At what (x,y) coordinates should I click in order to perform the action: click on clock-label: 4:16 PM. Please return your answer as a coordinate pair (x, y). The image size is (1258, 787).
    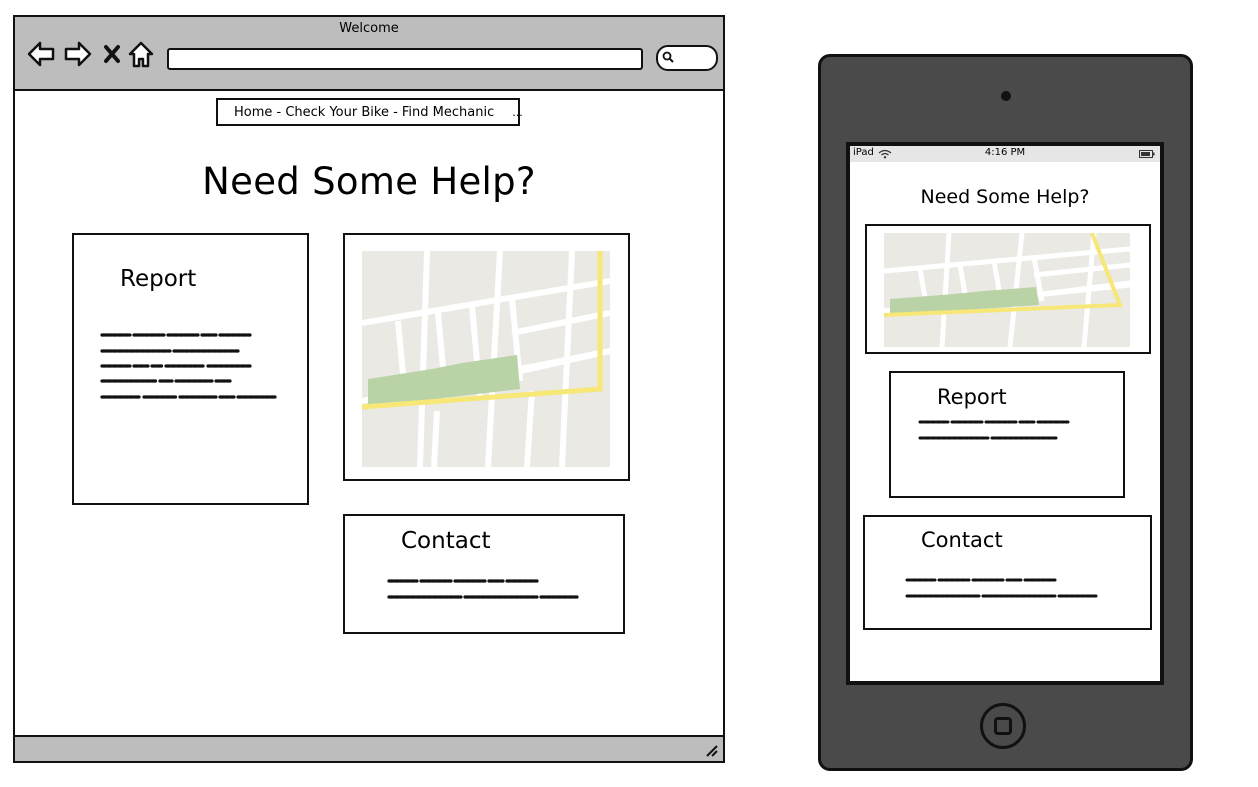
    Looking at the image, I should click on (1005, 152).